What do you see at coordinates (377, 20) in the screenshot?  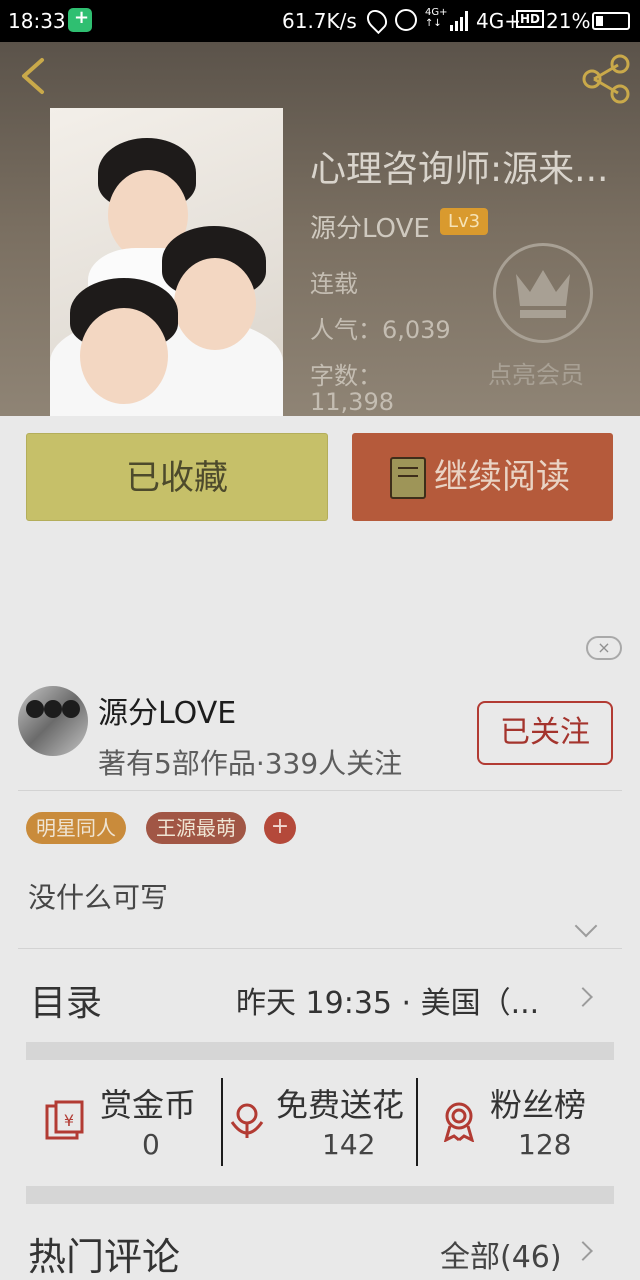 I see `location-icon` at bounding box center [377, 20].